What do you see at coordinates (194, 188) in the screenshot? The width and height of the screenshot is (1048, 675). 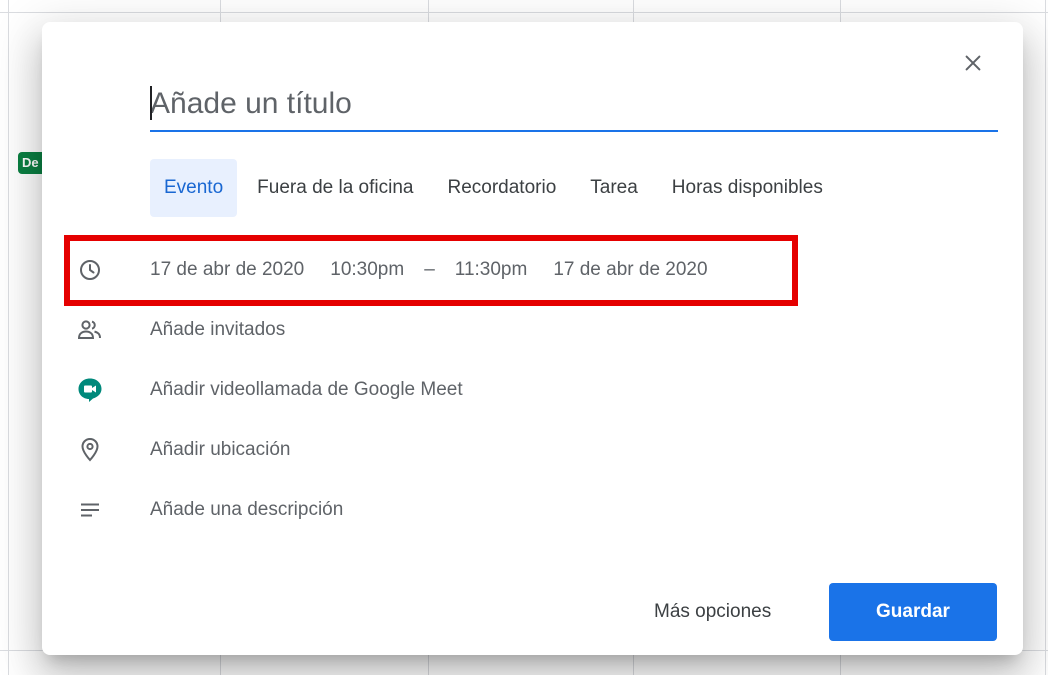 I see `tab-evento: Evento` at bounding box center [194, 188].